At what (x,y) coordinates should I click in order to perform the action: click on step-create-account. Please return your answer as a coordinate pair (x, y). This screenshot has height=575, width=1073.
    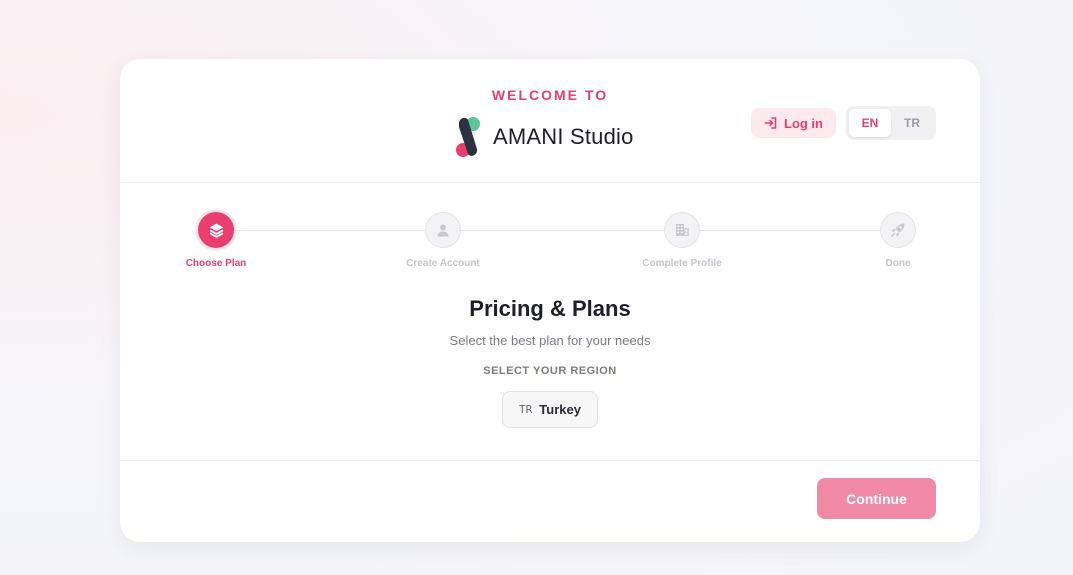
    Looking at the image, I should click on (443, 230).